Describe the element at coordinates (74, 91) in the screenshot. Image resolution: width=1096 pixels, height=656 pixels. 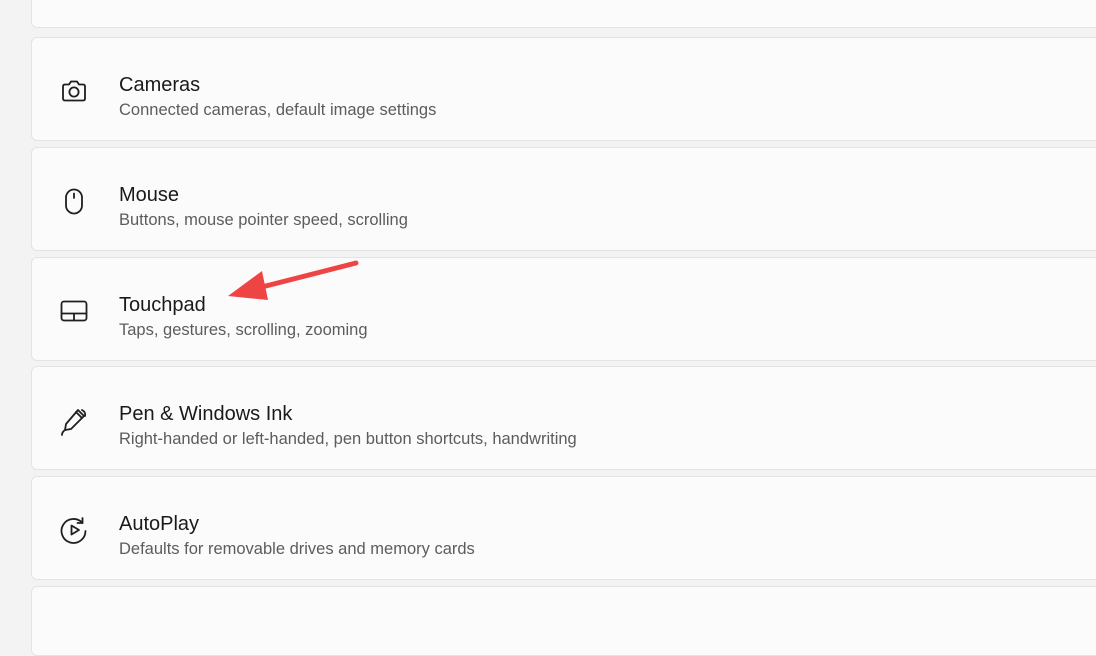
I see `camera-icon` at that location.